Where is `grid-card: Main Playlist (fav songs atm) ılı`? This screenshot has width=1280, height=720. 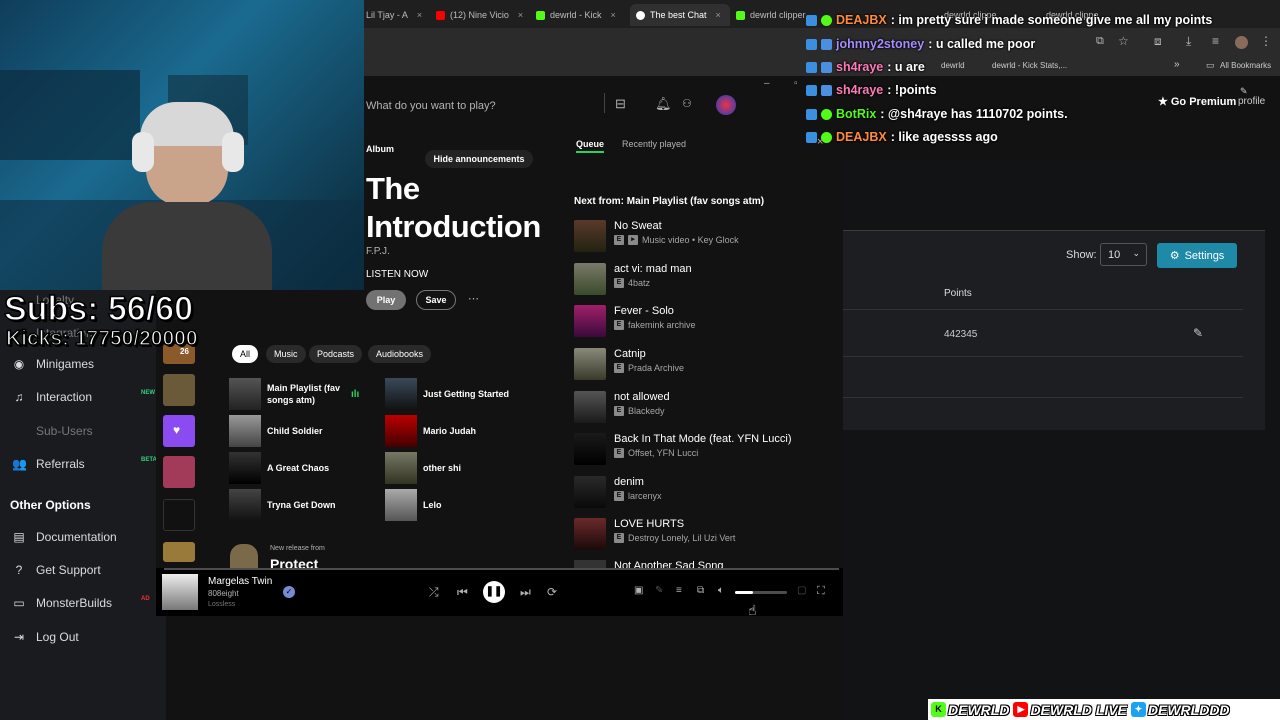
grid-card: Main Playlist (fav songs atm) ılı is located at coordinates (304, 394).